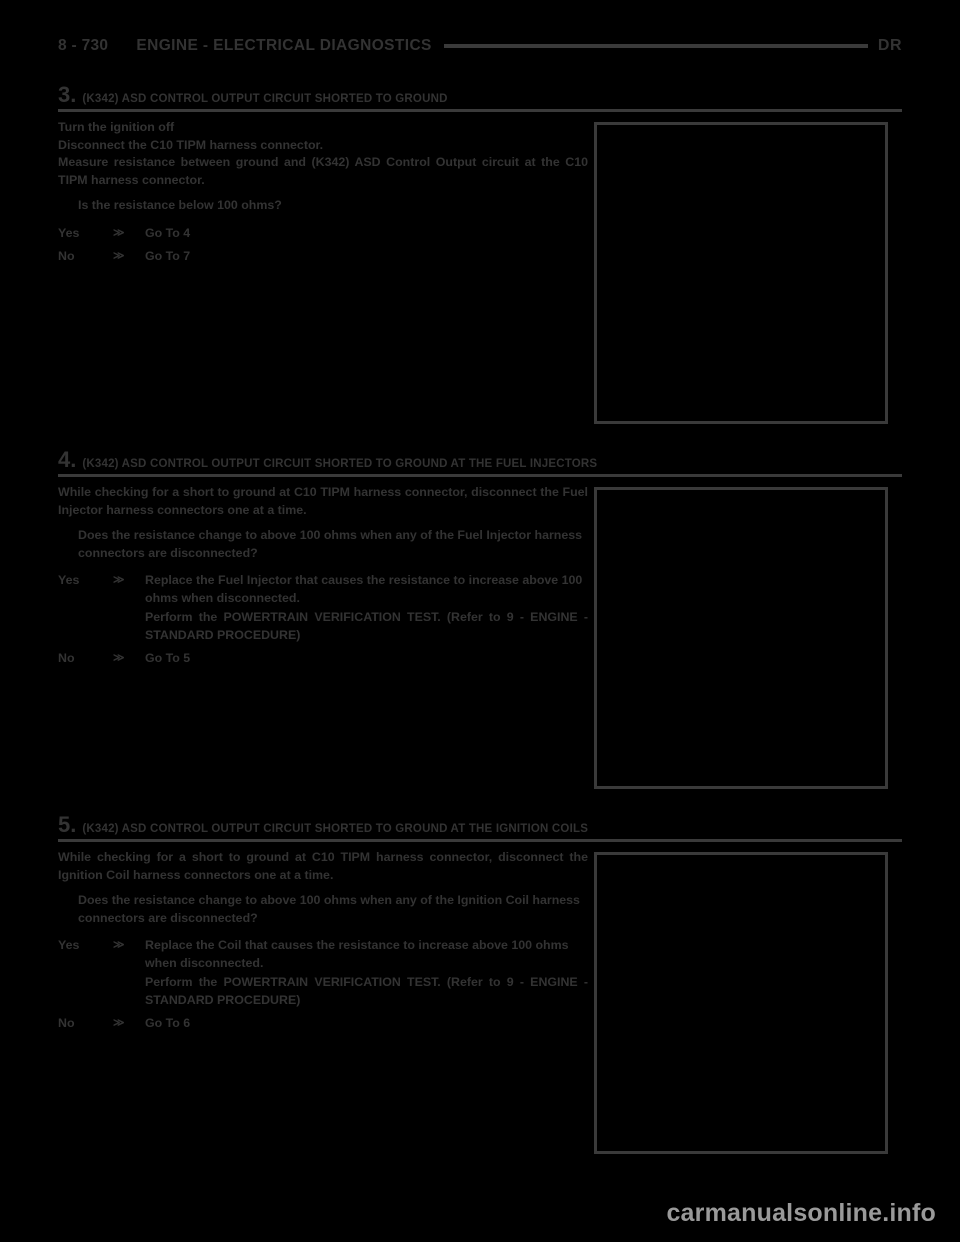 The image size is (960, 1242). Describe the element at coordinates (83, 45) in the screenshot. I see `page-folio: 8 - 730` at that location.